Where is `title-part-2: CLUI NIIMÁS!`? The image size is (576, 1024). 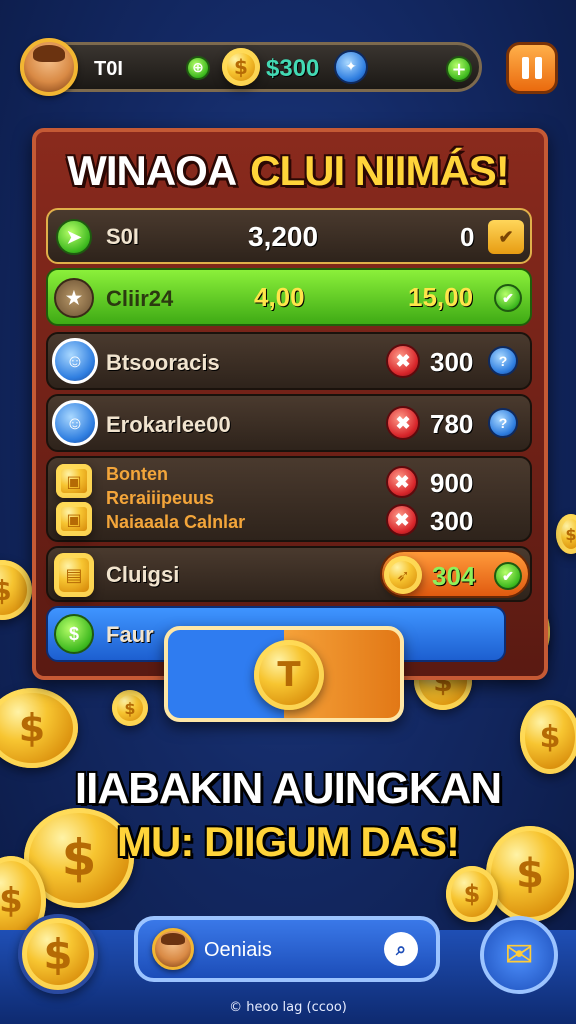
title-part-2: CLUI NIIMÁS! is located at coordinates (380, 170).